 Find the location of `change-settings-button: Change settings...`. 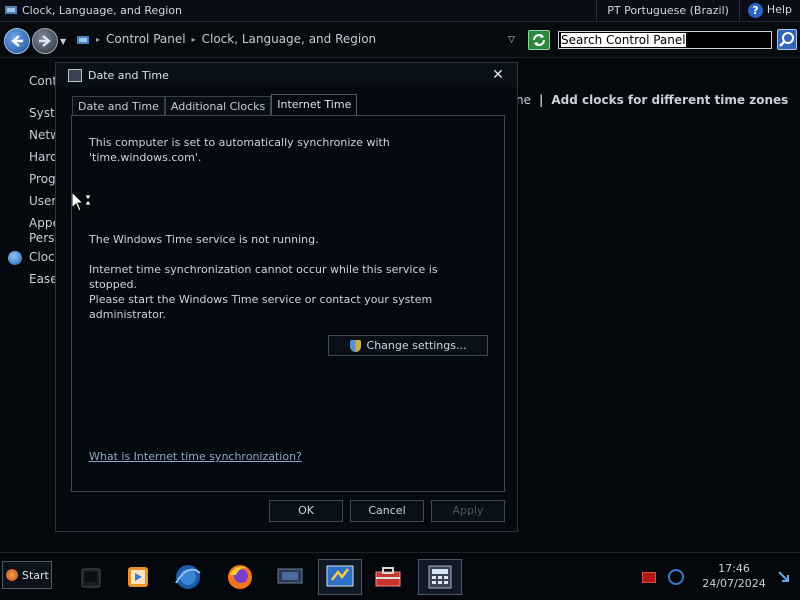

change-settings-button: Change settings... is located at coordinates (408, 345).